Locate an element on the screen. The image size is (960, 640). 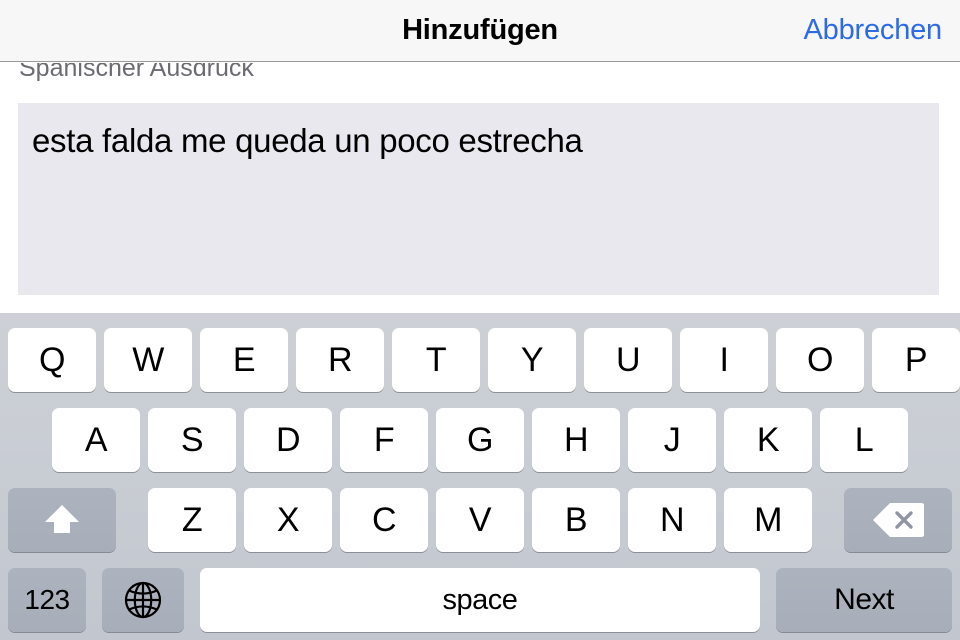
key-y: Y is located at coordinates (532, 360).